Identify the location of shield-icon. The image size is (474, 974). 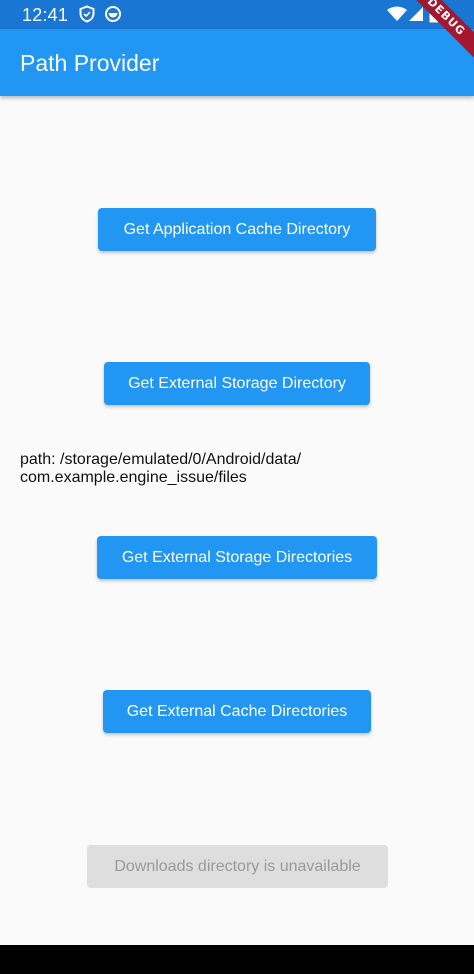
(87, 14).